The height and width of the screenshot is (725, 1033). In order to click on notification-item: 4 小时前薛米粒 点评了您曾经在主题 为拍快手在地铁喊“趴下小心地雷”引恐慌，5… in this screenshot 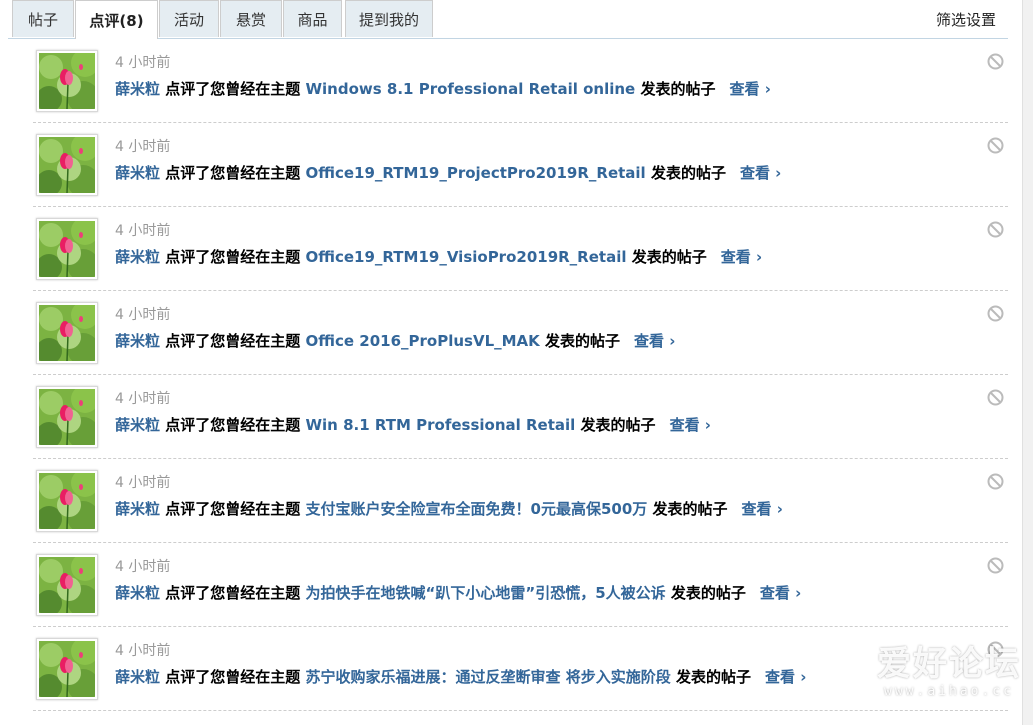, I will do `click(520, 585)`.